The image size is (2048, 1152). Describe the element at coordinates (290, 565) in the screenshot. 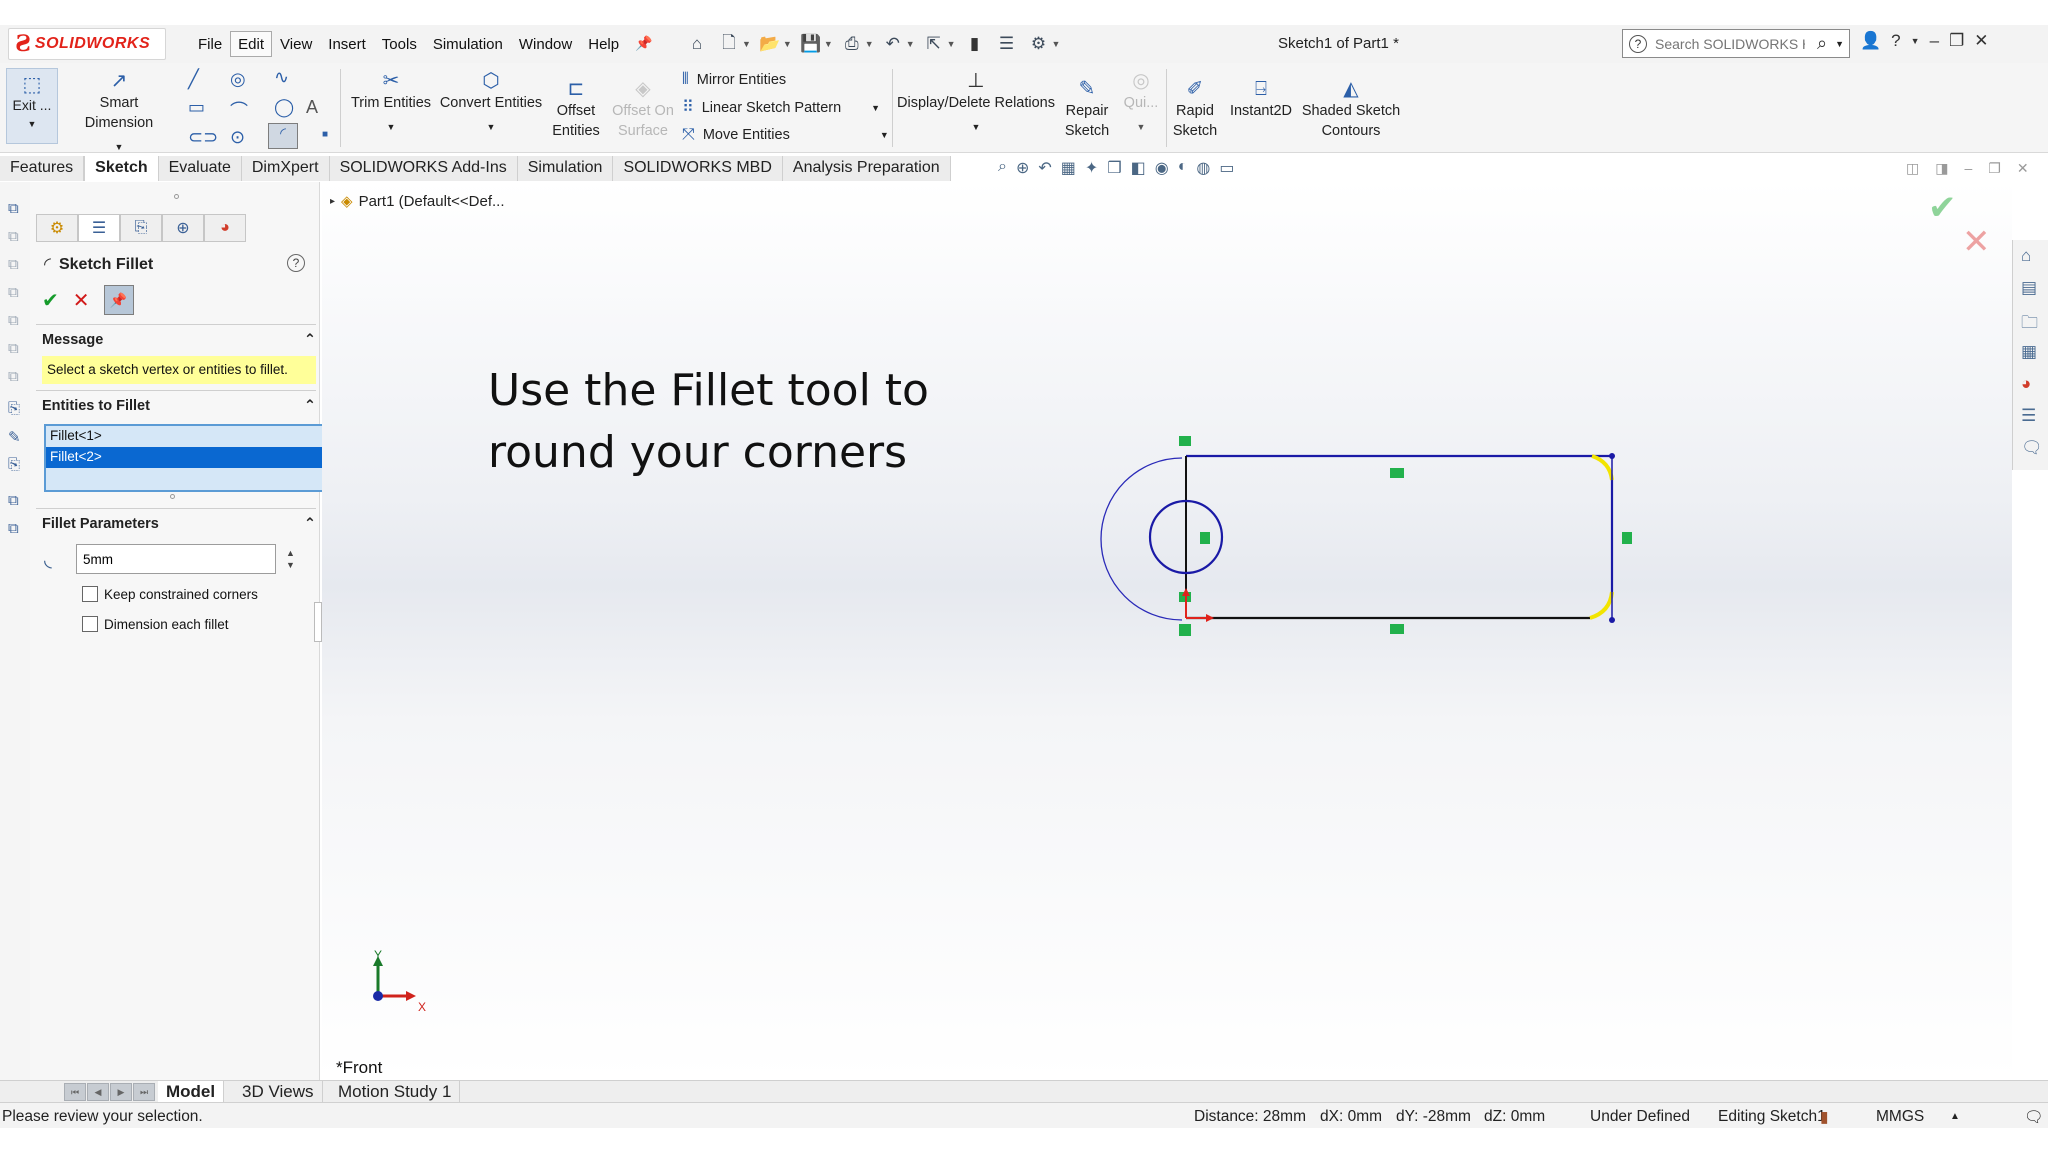

I see `spin-down-icon: ▼` at that location.